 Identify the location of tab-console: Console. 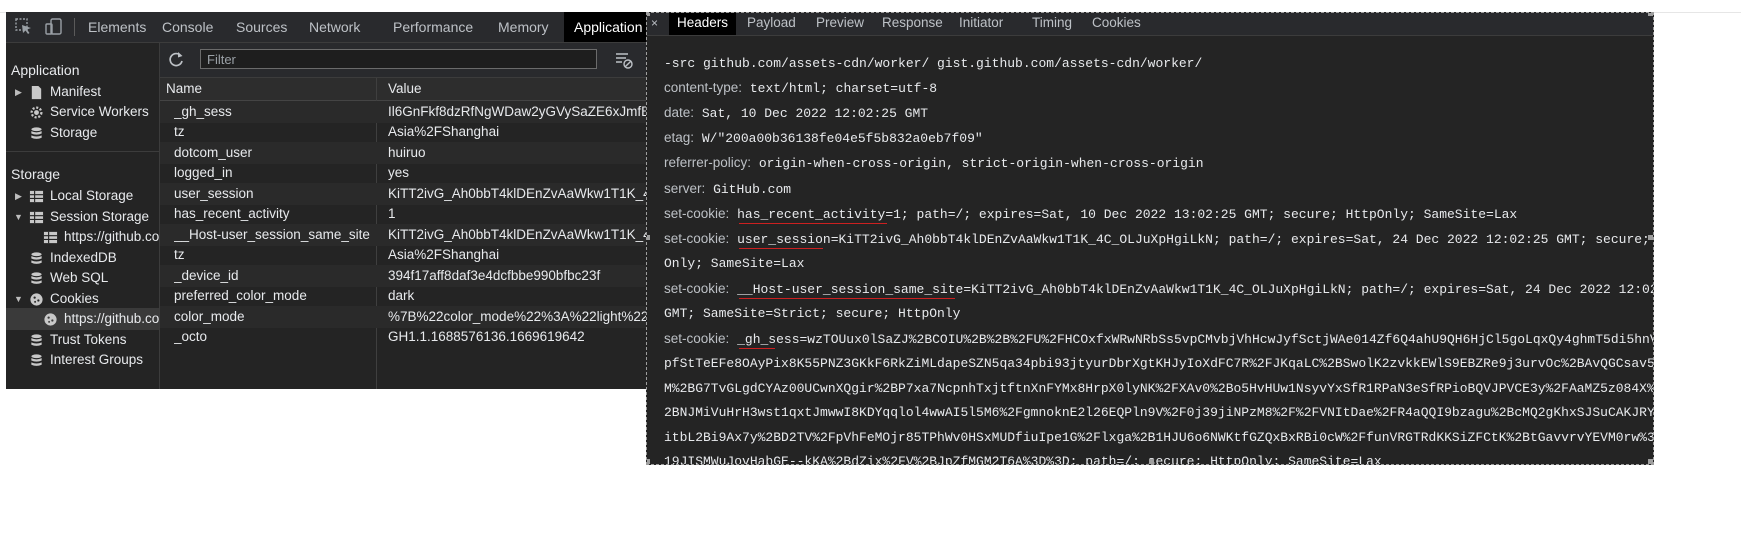
(187, 27).